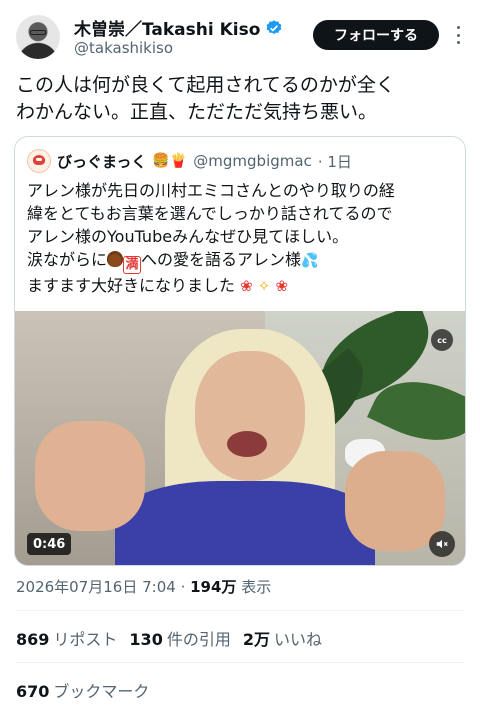 The image size is (480, 720). Describe the element at coordinates (242, 99) in the screenshot. I see `tweet-text: この人は何が良くて起用されてるのかが全く わかんない。正直、ただただ気持ち悪い。` at that location.